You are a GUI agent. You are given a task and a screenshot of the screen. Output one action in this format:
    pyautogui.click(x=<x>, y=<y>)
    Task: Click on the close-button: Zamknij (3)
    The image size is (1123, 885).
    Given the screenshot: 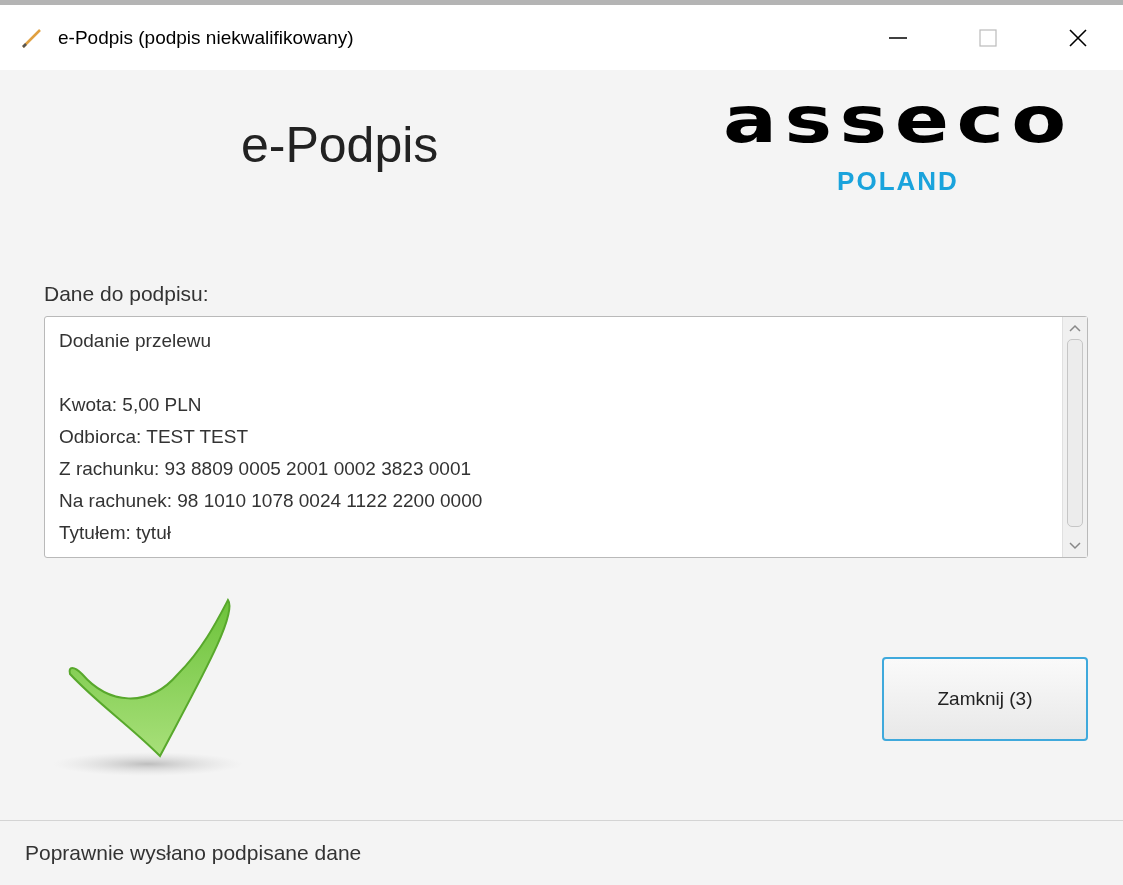 What is the action you would take?
    pyautogui.click(x=985, y=699)
    